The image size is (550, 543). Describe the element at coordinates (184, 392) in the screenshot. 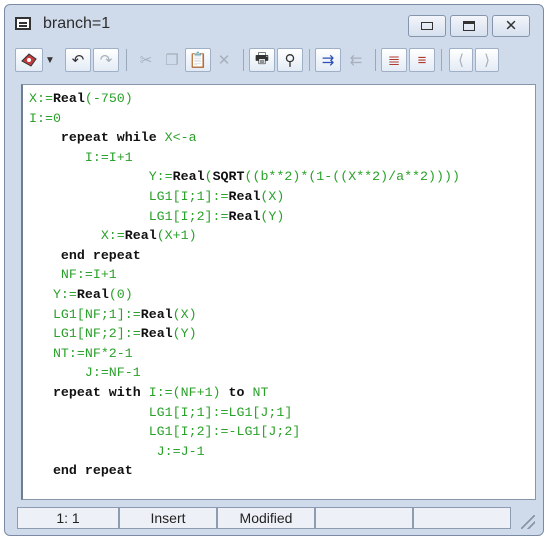

I see `code-token: I:=(NF+1)` at that location.